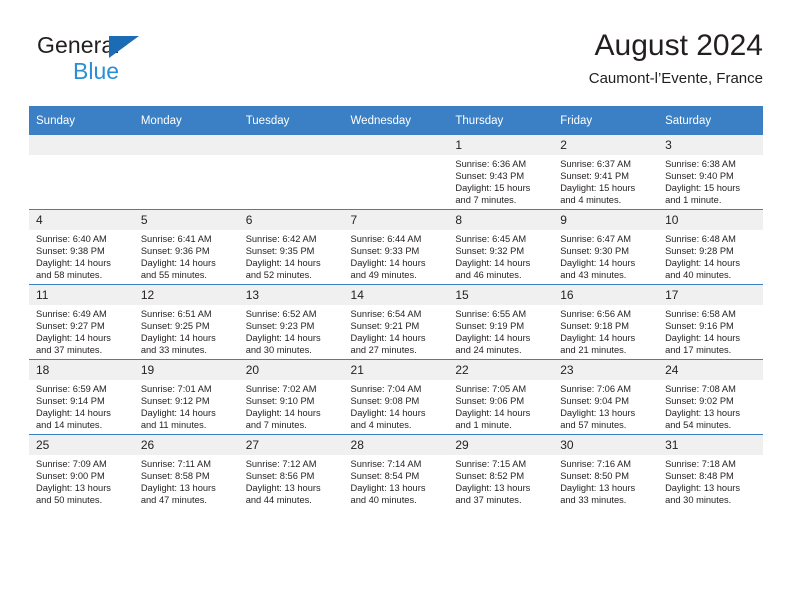 Image resolution: width=792 pixels, height=612 pixels. I want to click on day-number: 8, so click(501, 220).